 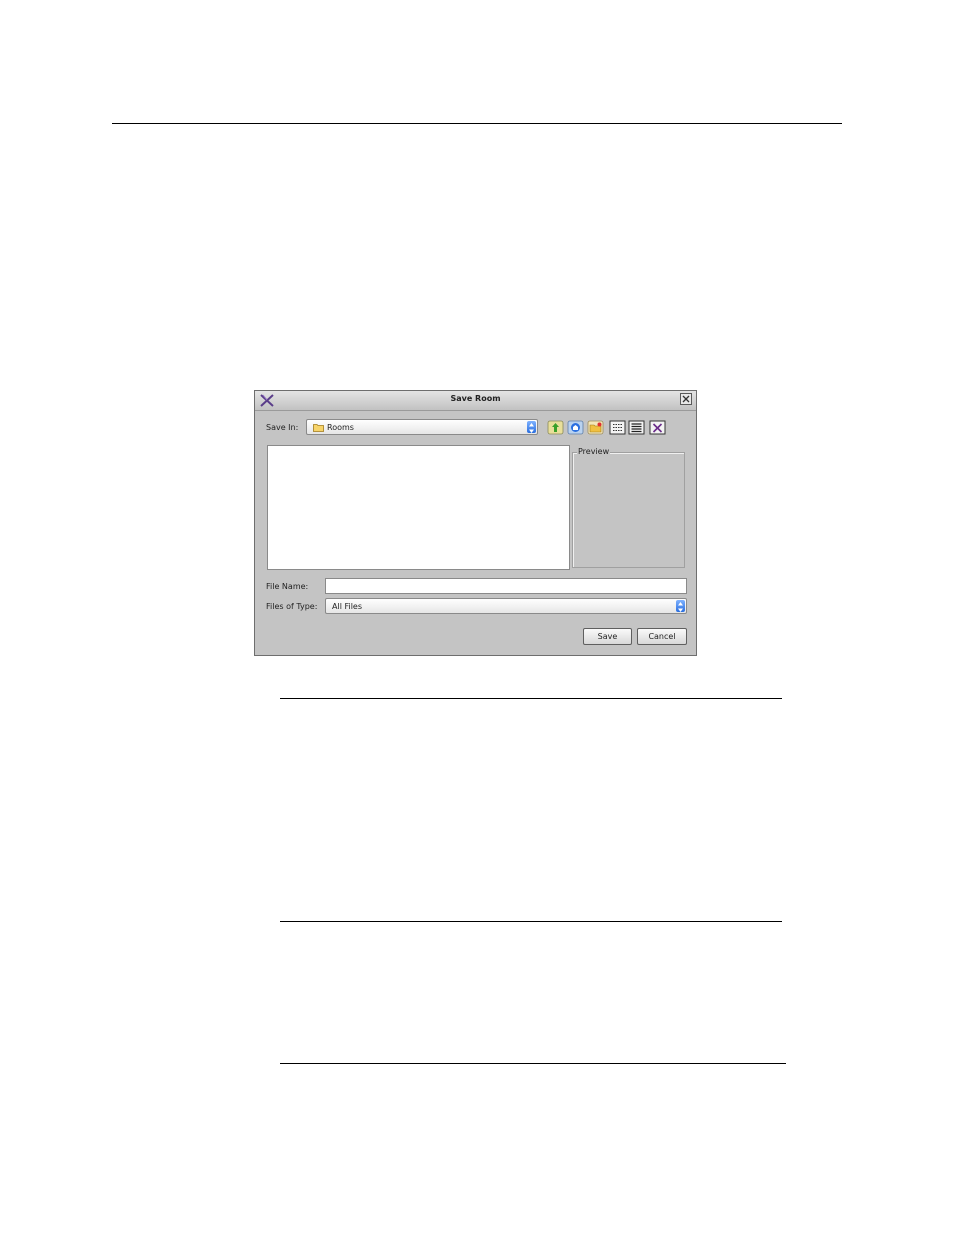 I want to click on preview-panel, so click(x=628, y=510).